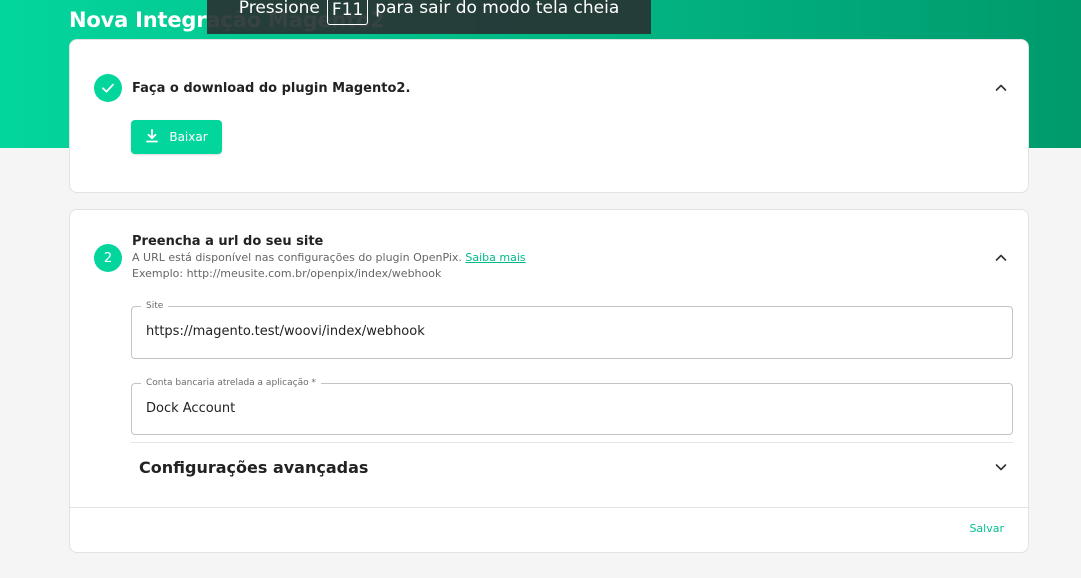 The width and height of the screenshot is (1081, 578). Describe the element at coordinates (190, 408) in the screenshot. I see `bank-account-value: Dock Account` at that location.